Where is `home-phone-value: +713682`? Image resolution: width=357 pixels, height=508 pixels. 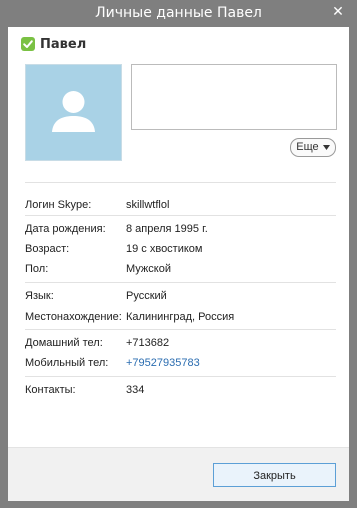
home-phone-value: +713682 is located at coordinates (148, 343).